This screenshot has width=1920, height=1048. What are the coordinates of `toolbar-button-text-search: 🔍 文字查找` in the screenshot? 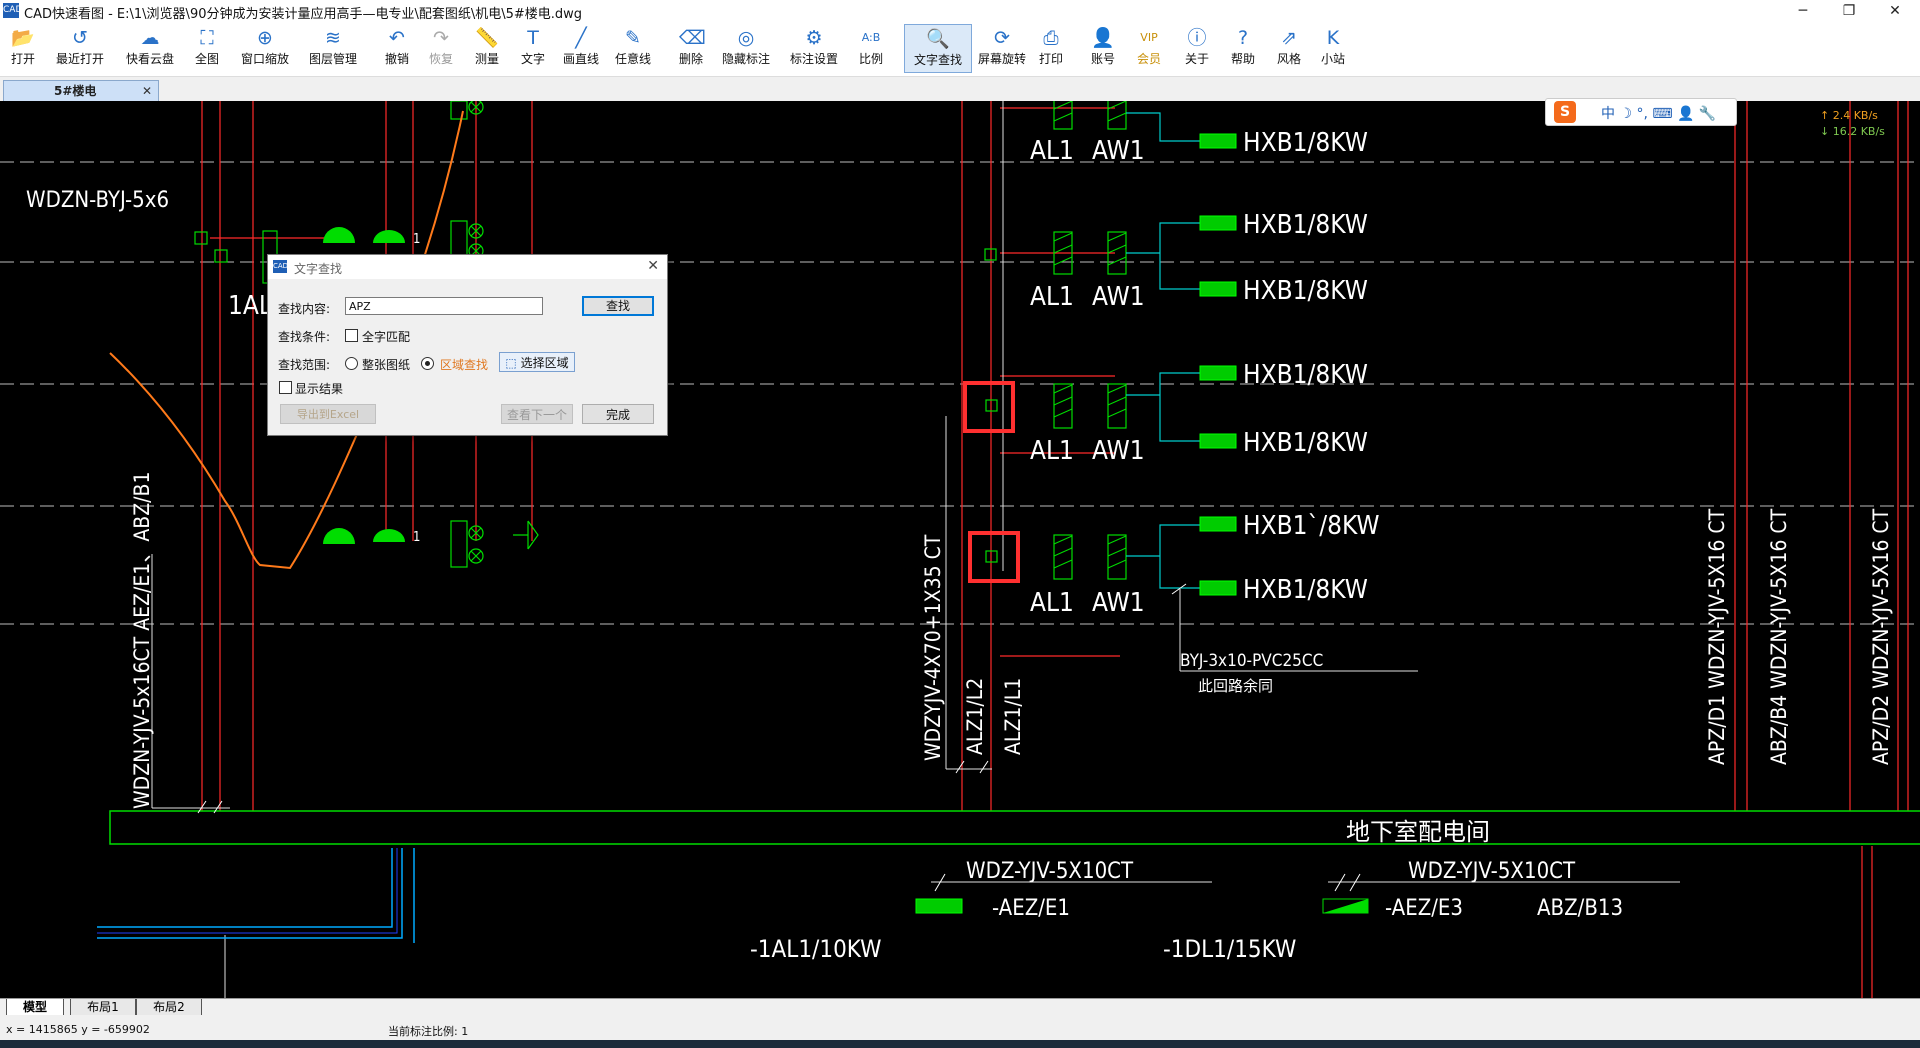 It's located at (938, 48).